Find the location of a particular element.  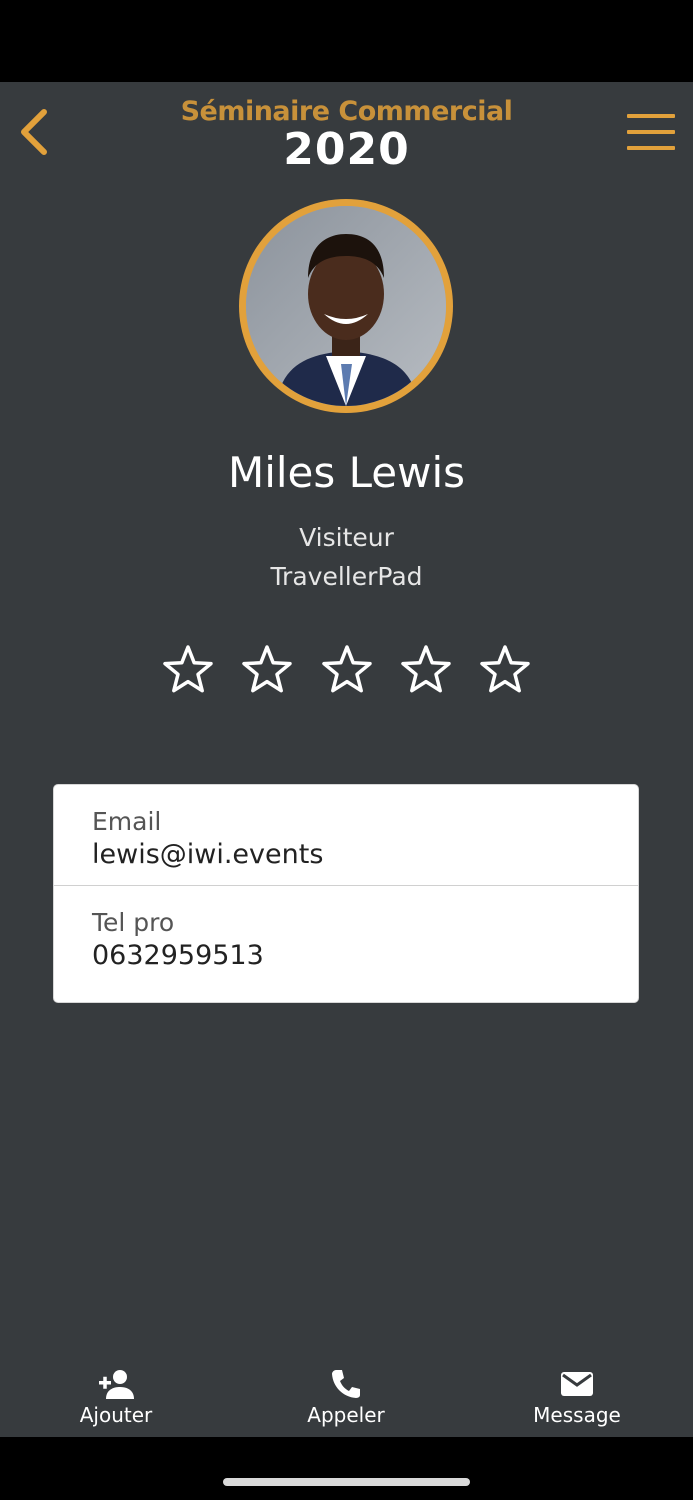

status-bar is located at coordinates (346, 41).